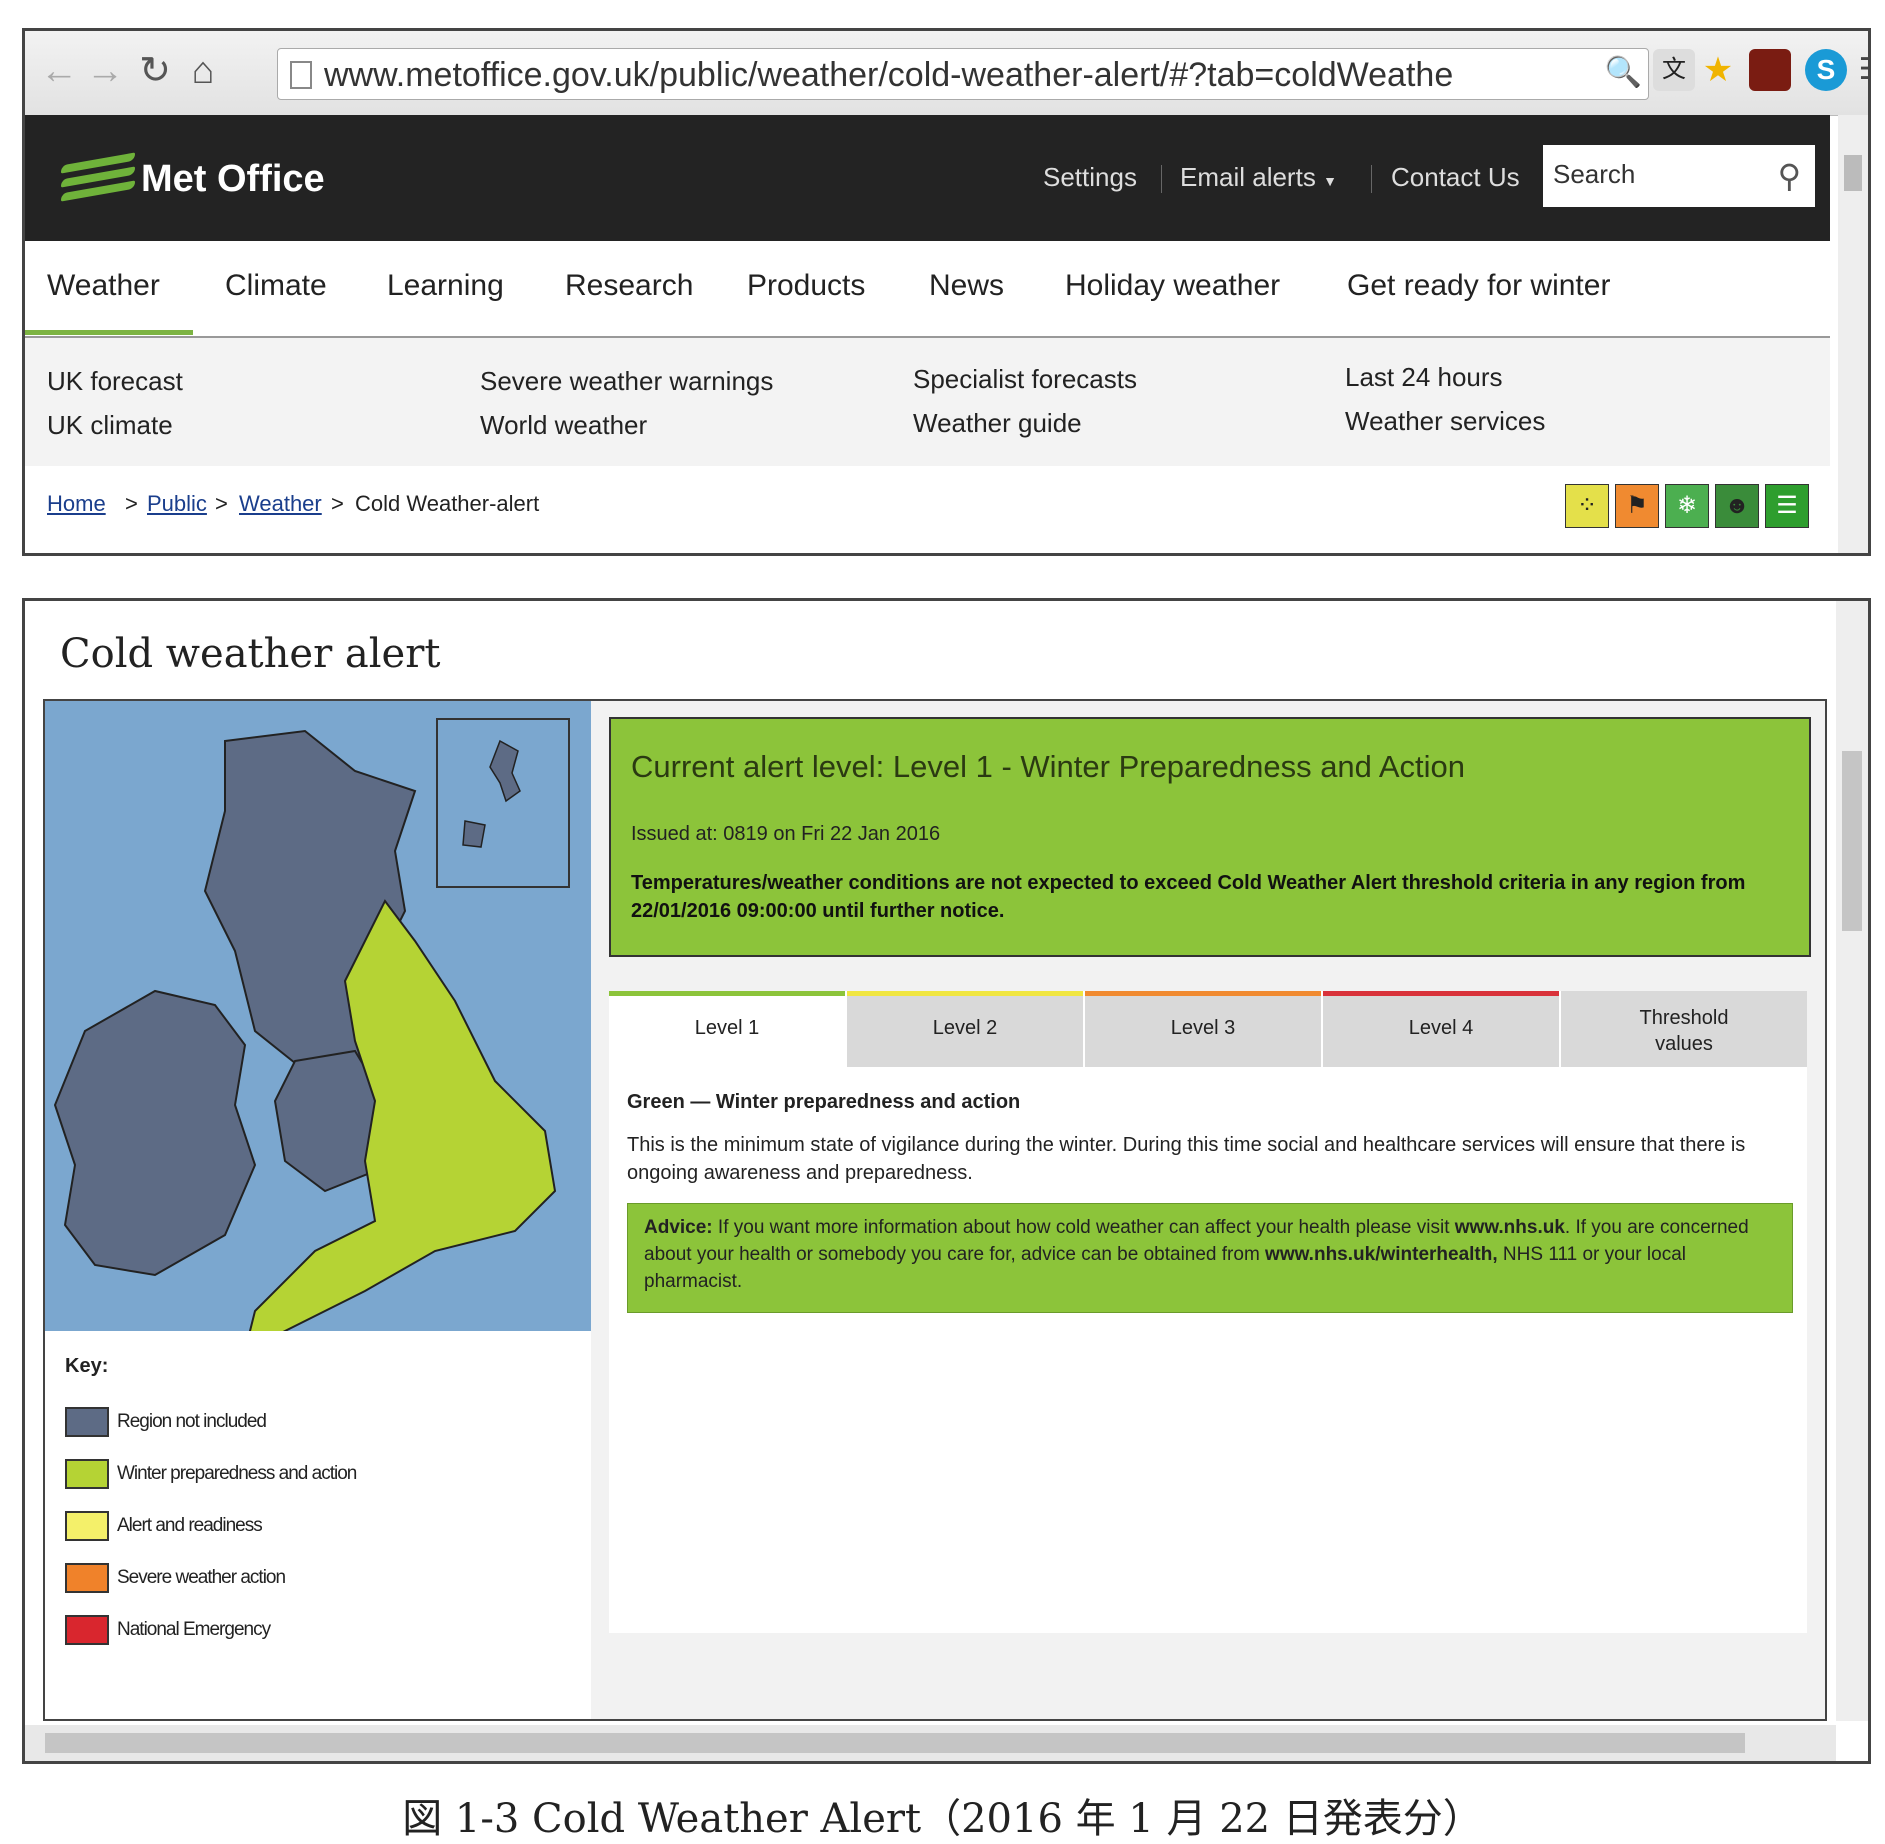 Image resolution: width=1885 pixels, height=1844 pixels. I want to click on breadcrumb-home: Home, so click(76, 504).